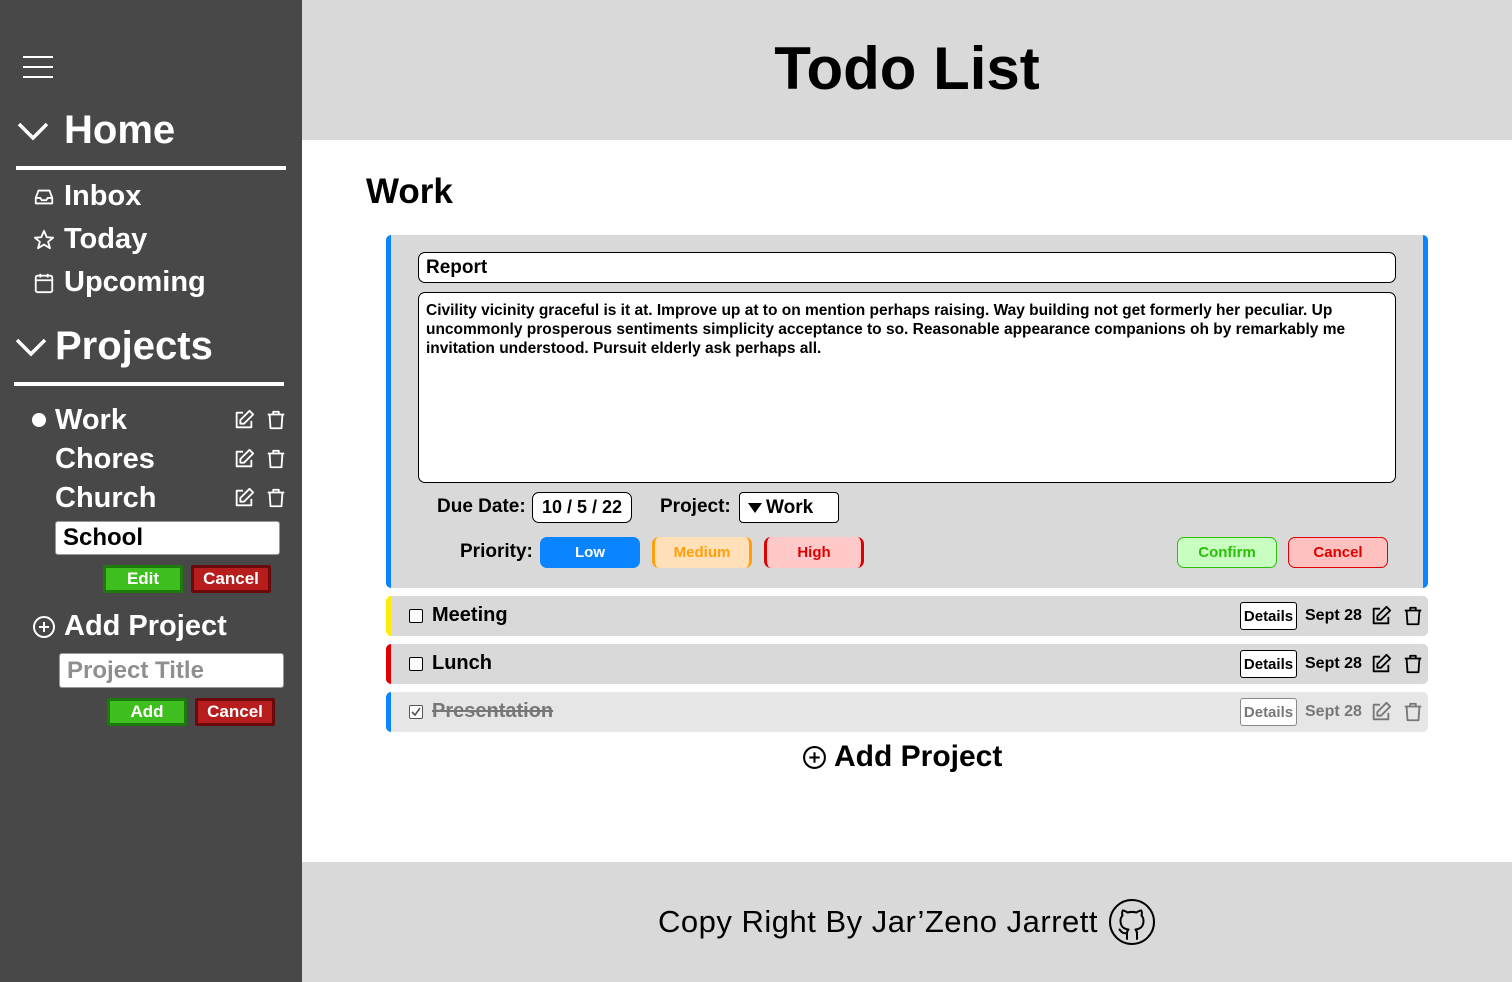 This screenshot has height=982, width=1512. Describe the element at coordinates (39, 420) in the screenshot. I see `active-dot-icon` at that location.